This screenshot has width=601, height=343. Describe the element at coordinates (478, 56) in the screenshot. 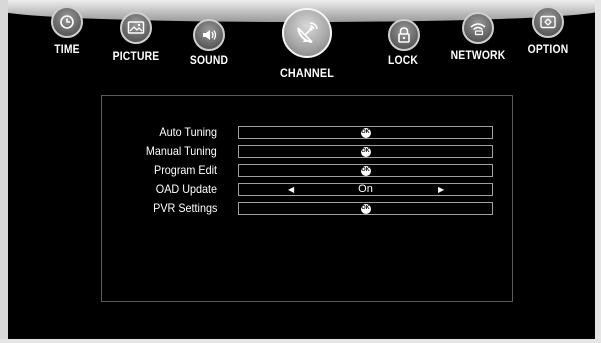

I see `tab-network-label: NETWORK` at that location.